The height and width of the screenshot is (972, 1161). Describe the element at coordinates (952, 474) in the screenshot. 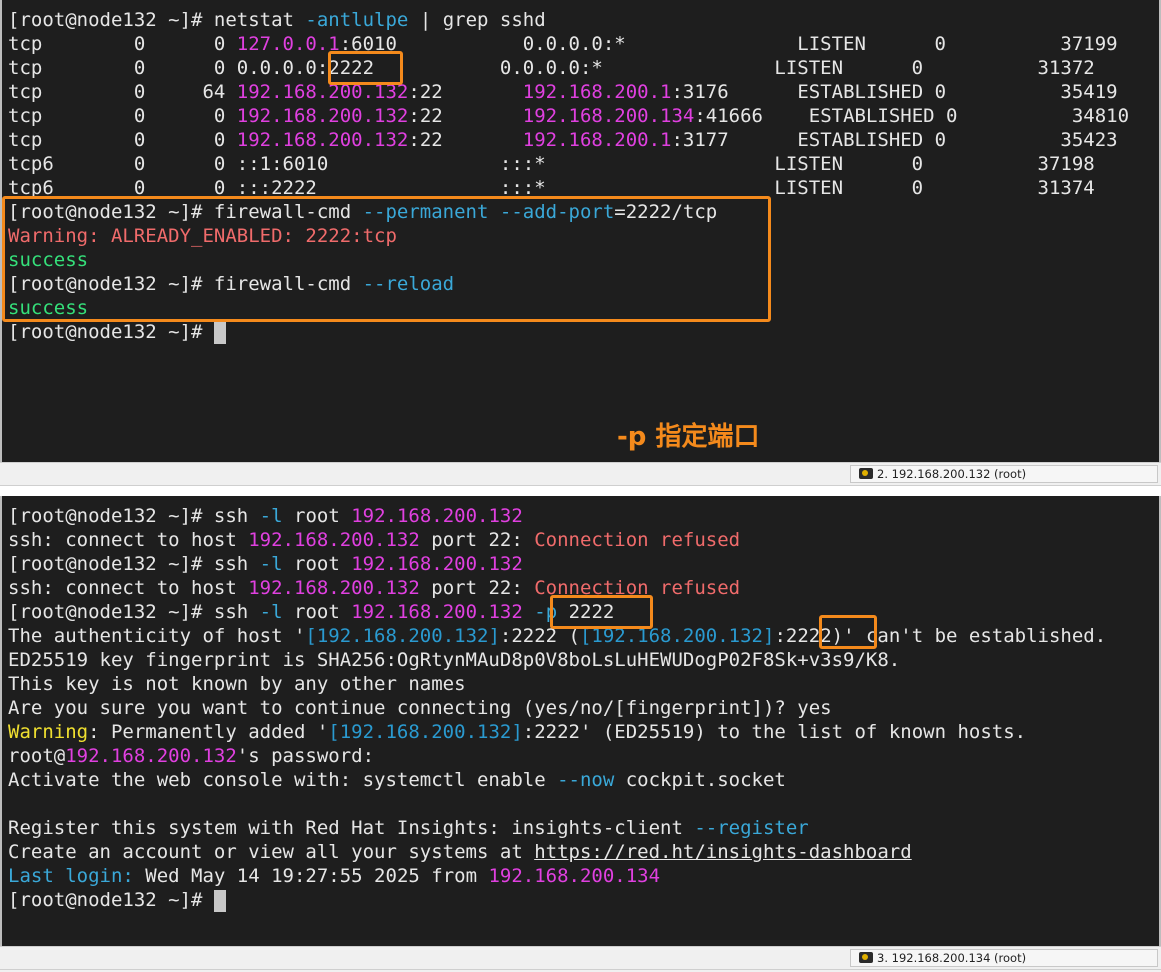

I see `session-label-top: 2. 192.168.200.132 (root)` at that location.